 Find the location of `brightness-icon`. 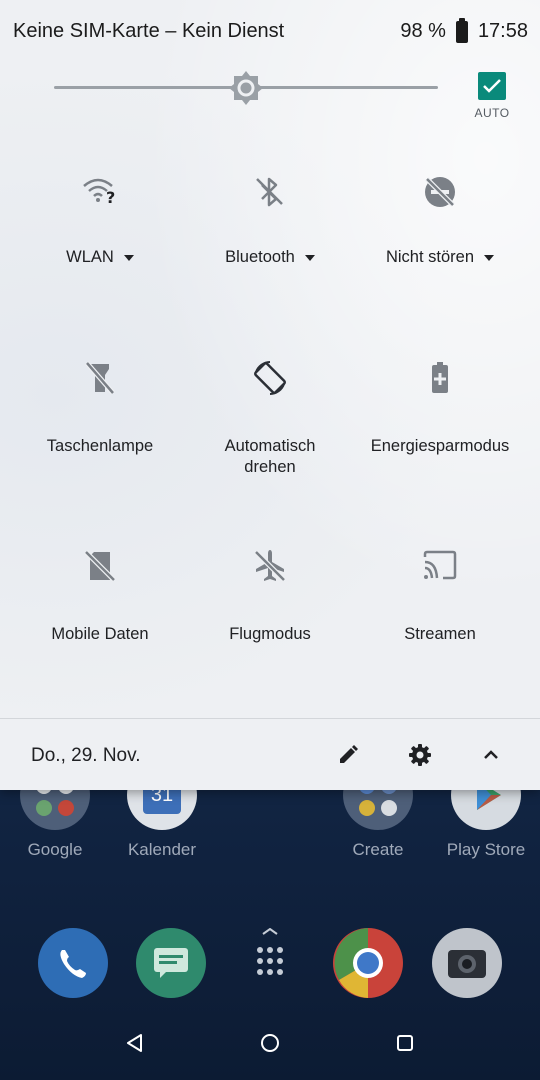

brightness-icon is located at coordinates (246, 88).